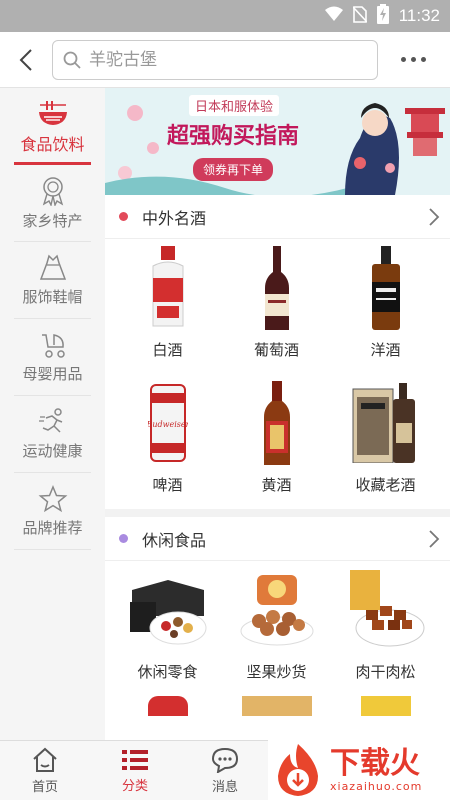 The width and height of the screenshot is (450, 800). What do you see at coordinates (167, 672) in the screenshot?
I see `category-name: 休闲零食` at bounding box center [167, 672].